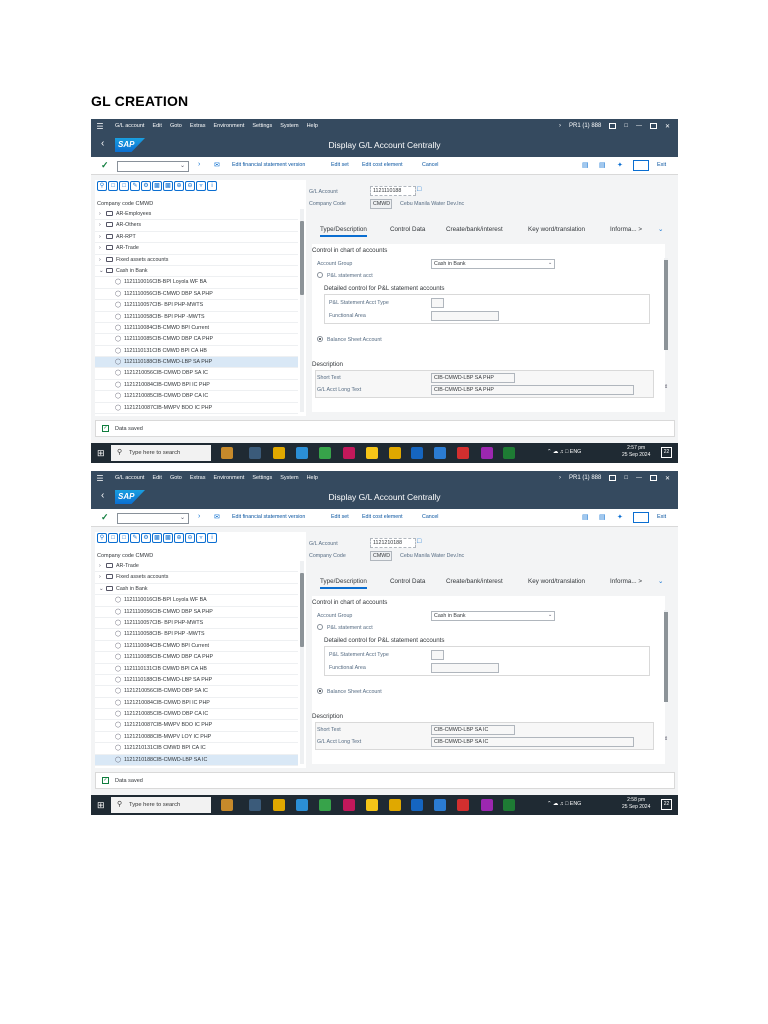 The image size is (768, 1024). I want to click on mail-icon: ✉, so click(217, 165).